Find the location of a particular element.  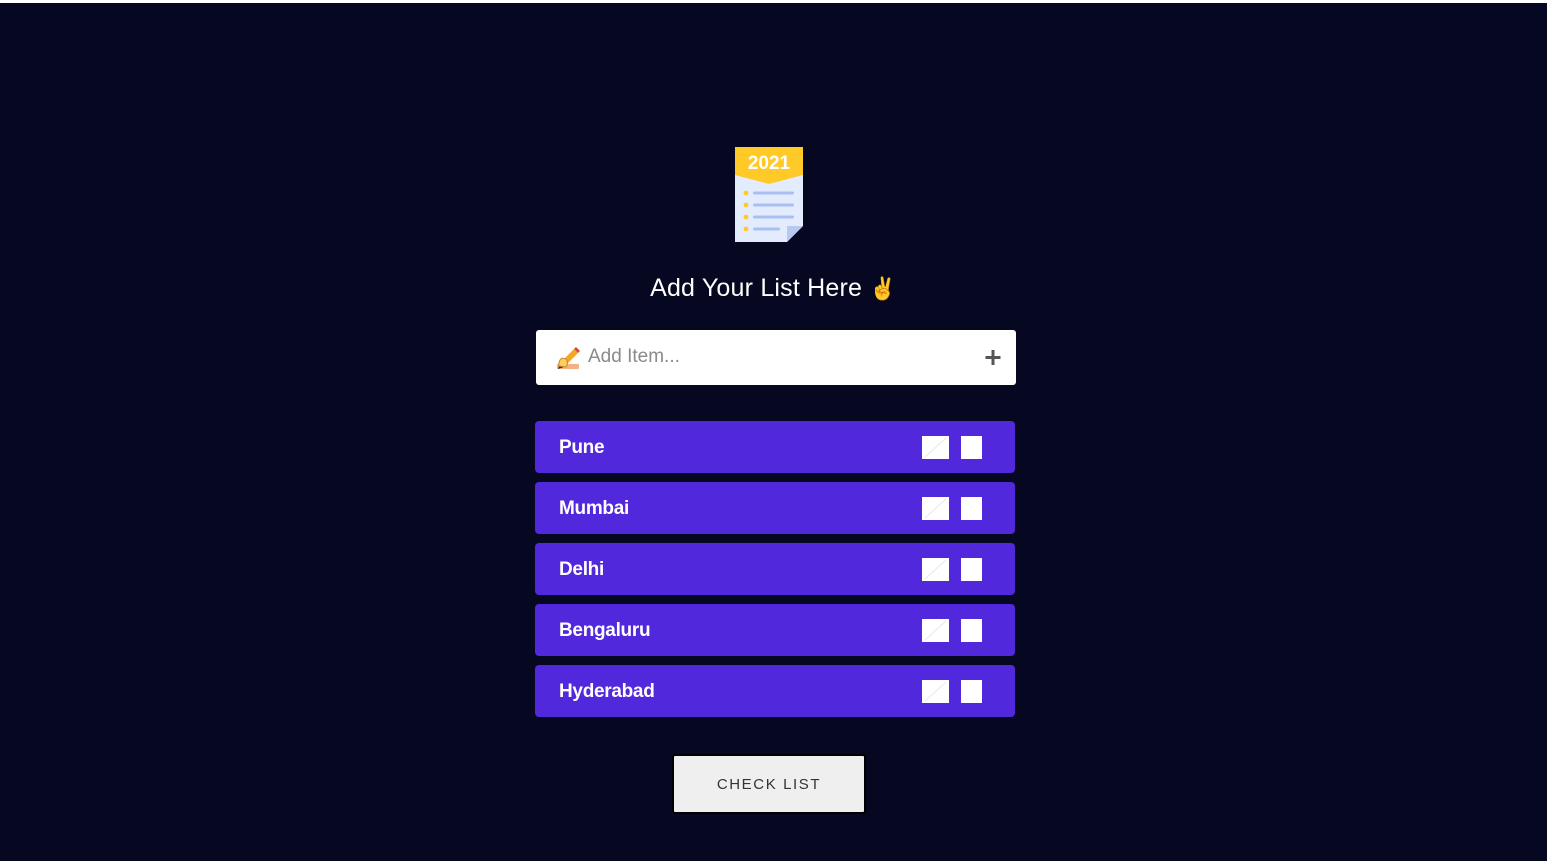

top-border is located at coordinates (773, 1).